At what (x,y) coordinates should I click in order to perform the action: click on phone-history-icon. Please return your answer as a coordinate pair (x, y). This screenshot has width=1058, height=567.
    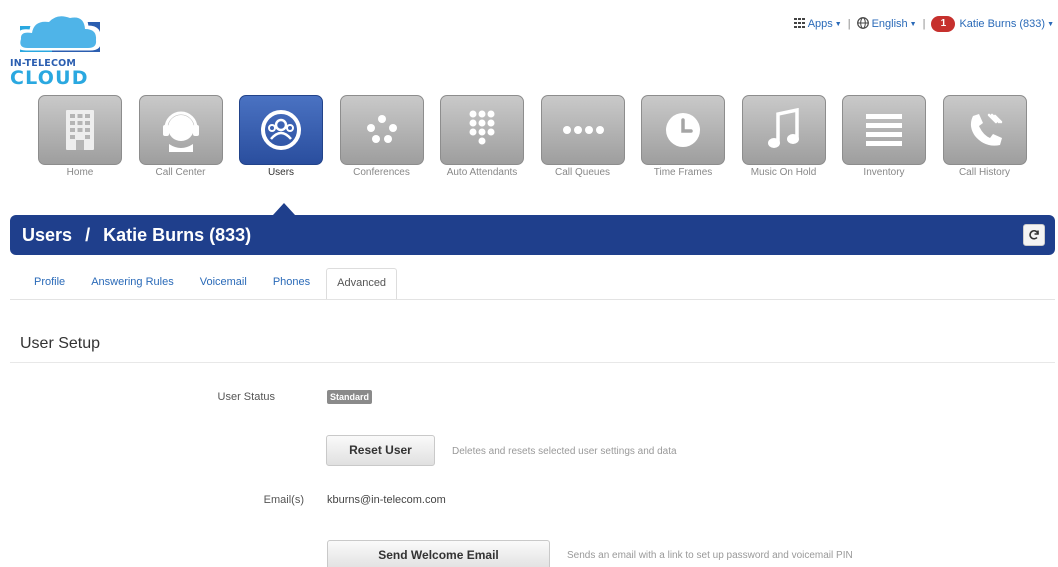
    Looking at the image, I should click on (986, 129).